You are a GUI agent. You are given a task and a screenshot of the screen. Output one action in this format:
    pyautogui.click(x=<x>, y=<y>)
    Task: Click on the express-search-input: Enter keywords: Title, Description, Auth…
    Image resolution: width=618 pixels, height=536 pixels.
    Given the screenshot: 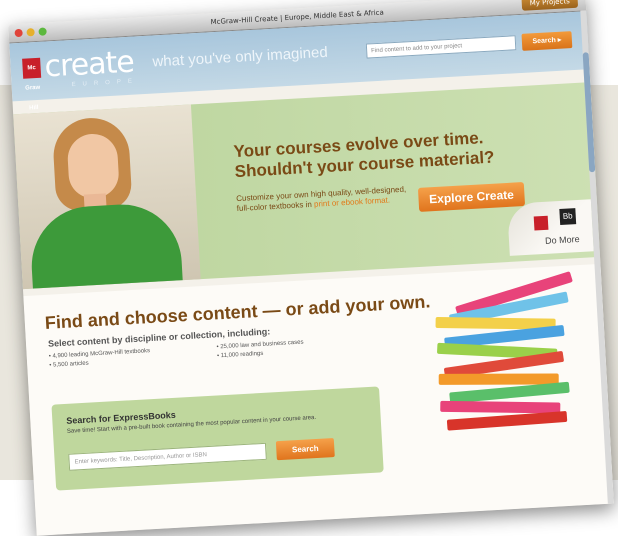 What is the action you would take?
    pyautogui.click(x=167, y=456)
    